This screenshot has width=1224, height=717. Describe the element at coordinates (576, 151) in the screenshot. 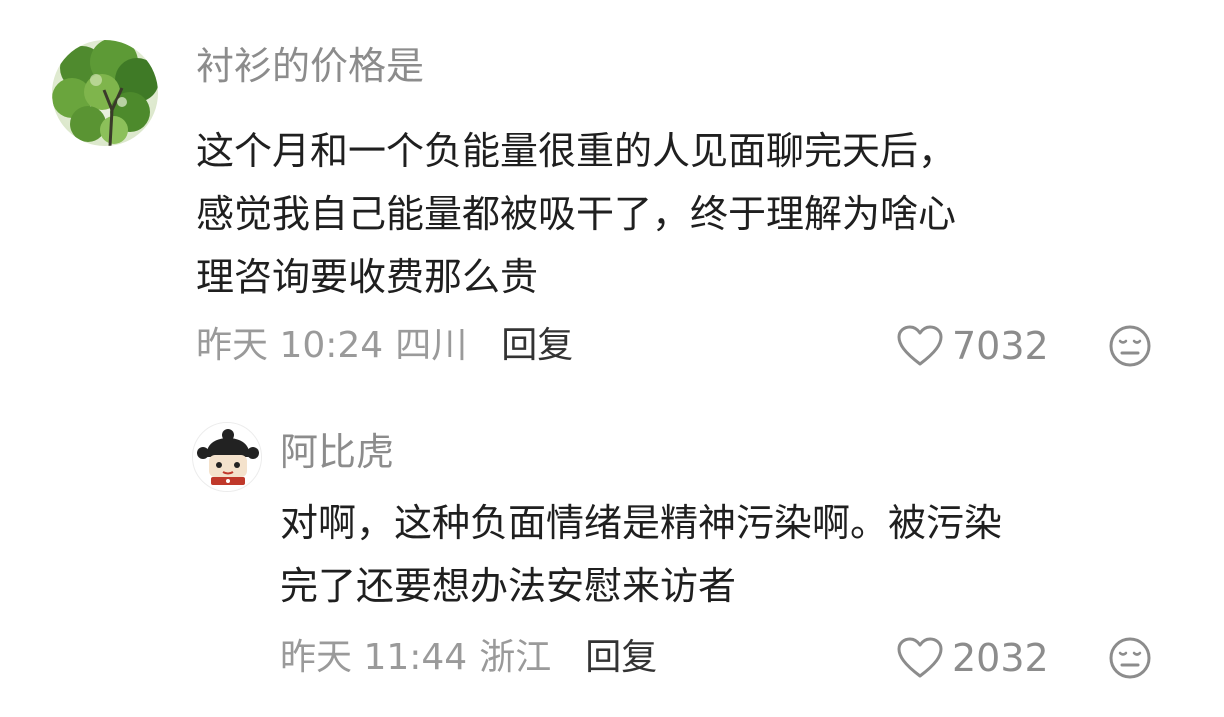

I see `comment-line: 这个月和一个负能量很重的人见面聊完天后，` at that location.